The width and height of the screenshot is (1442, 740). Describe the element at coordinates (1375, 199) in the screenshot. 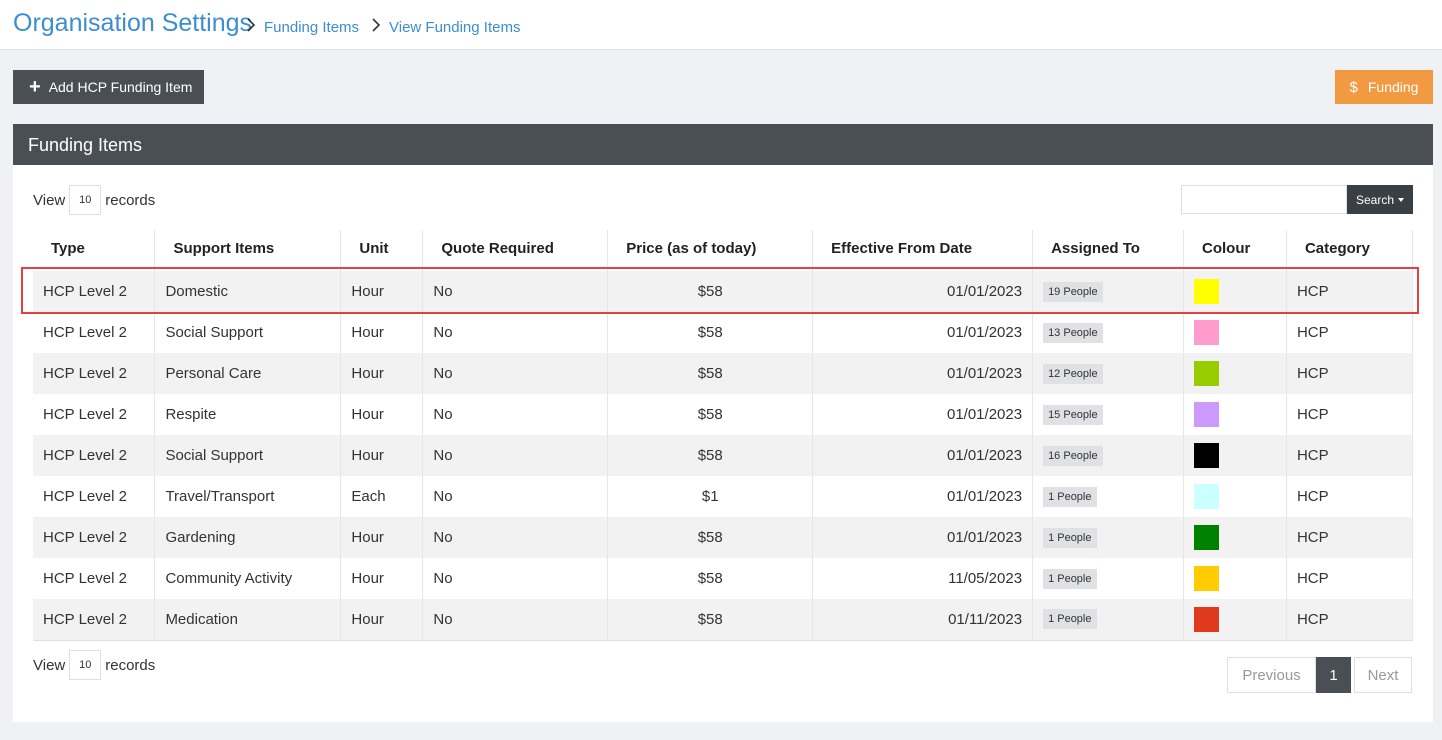

I see `search-button-label: Search` at that location.